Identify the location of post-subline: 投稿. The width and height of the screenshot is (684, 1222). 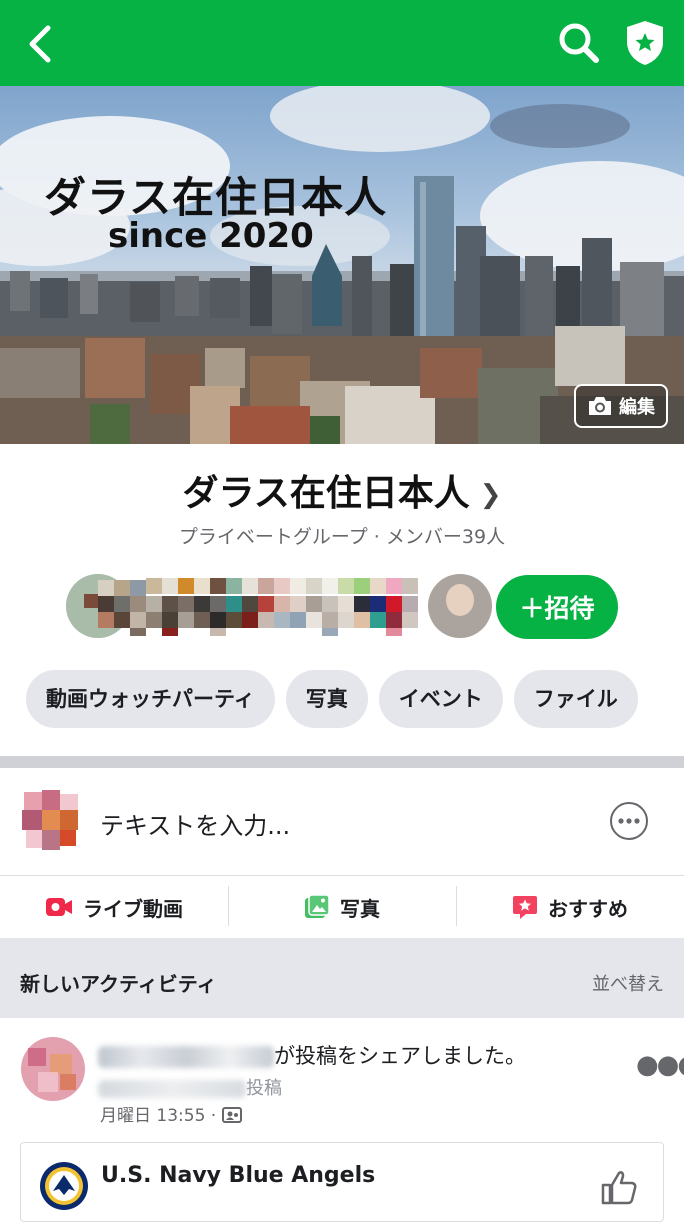
(190, 1087).